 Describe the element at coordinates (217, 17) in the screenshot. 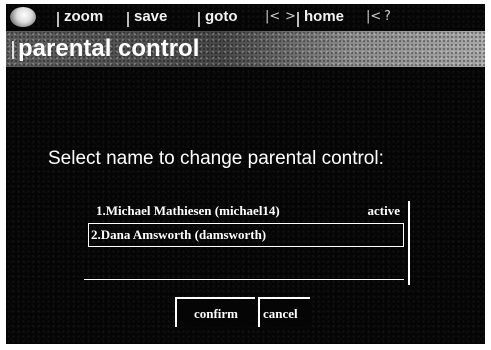

I see `goto-button: goto` at that location.